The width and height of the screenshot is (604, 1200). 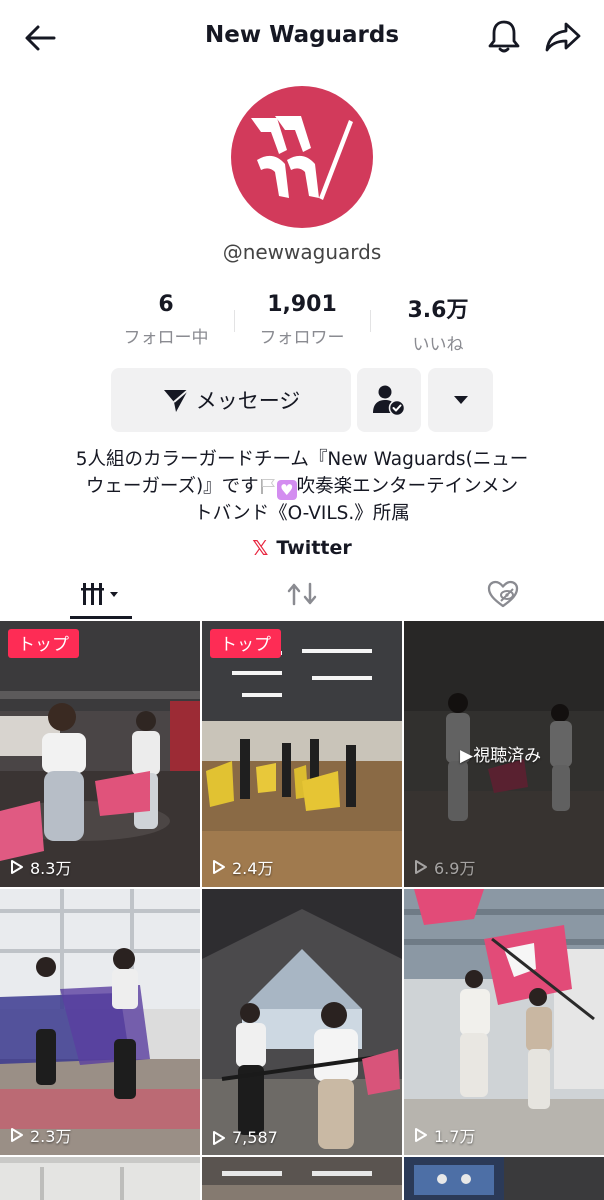 I want to click on bio-line: ウェーガーズ)』です ♥ 吹奏楽エンターテインメン, so click(x=302, y=486).